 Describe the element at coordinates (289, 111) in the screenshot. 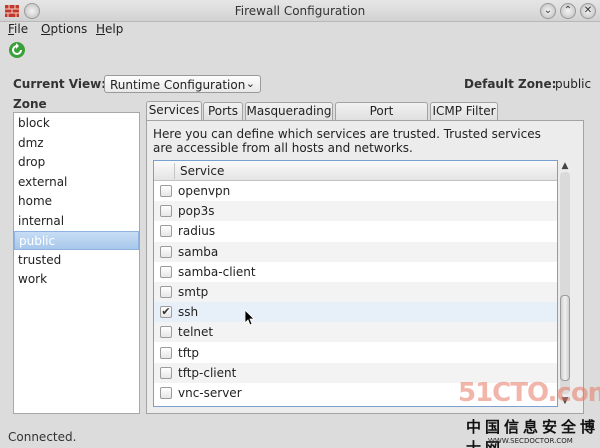

I see `tab-masquerading: Masquerading` at that location.